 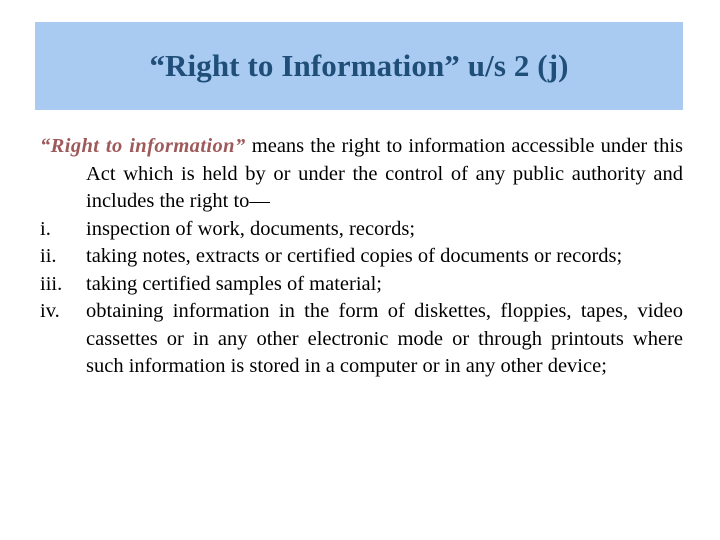 What do you see at coordinates (51, 283) in the screenshot?
I see `list-item-marker: iii.` at bounding box center [51, 283].